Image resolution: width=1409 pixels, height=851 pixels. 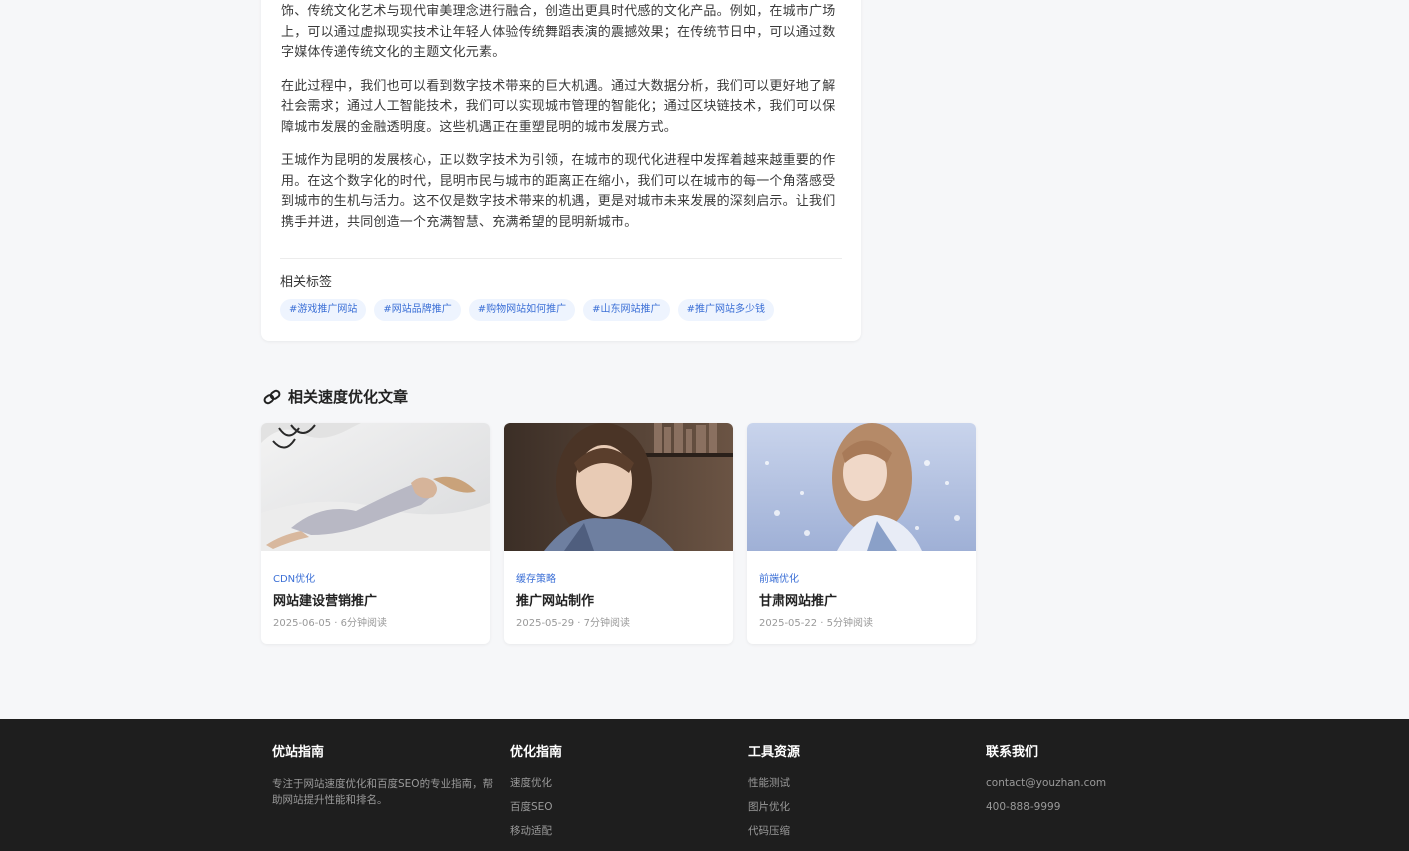 I want to click on footer-link: 速度优化, so click(x=536, y=783).